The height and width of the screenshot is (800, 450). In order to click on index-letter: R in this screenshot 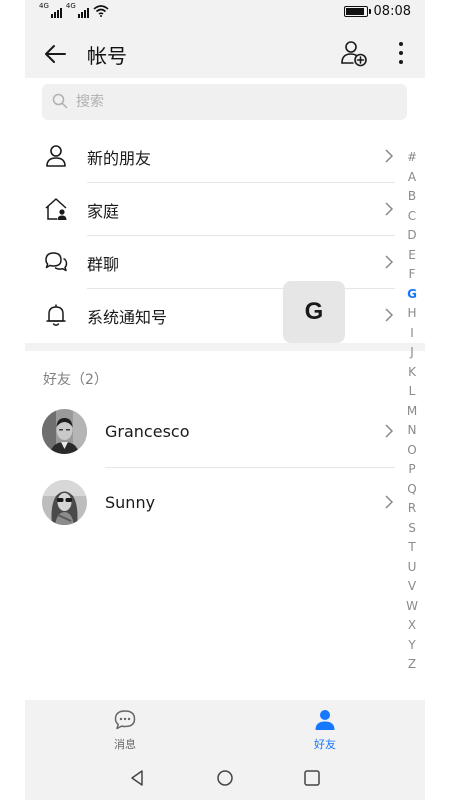, I will do `click(412, 509)`.